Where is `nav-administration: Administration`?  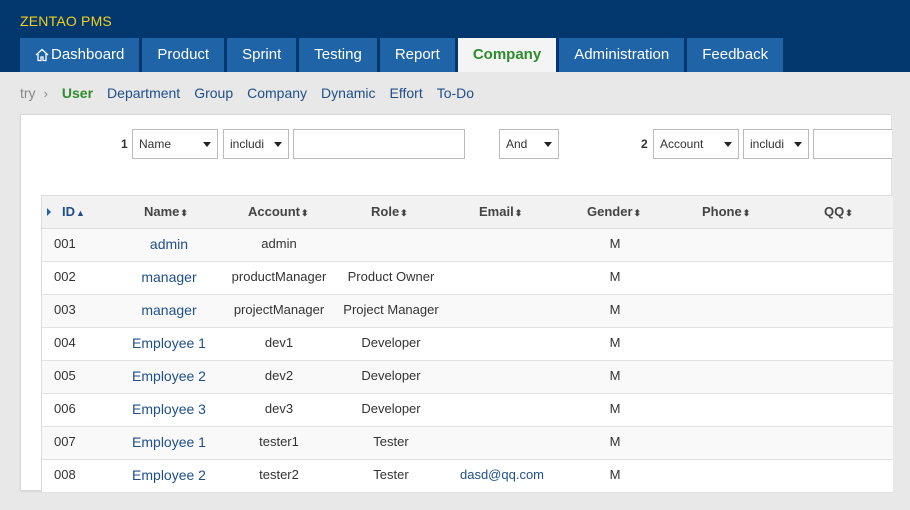 nav-administration: Administration is located at coordinates (622, 55).